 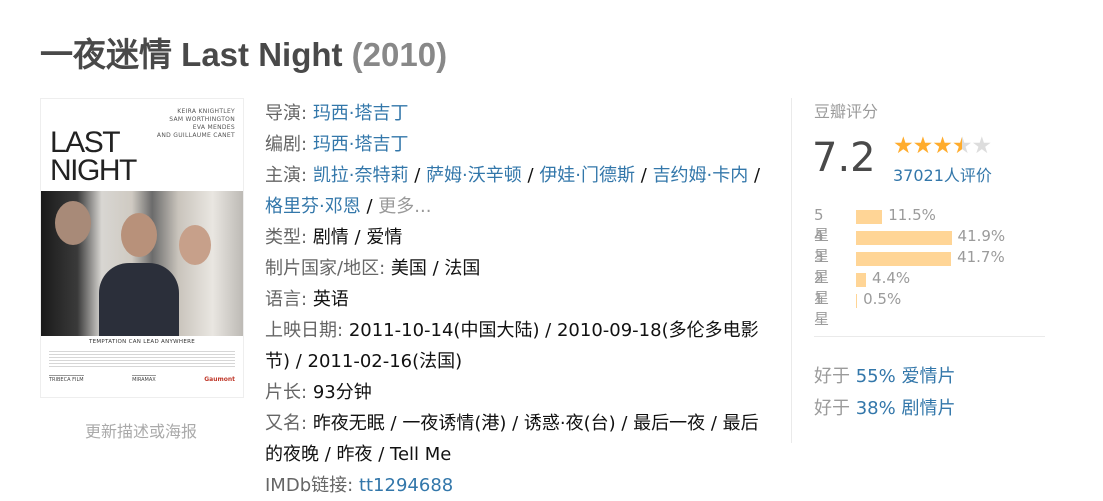 What do you see at coordinates (361, 175) in the screenshot?
I see `cast-link: 凯拉·奈特莉` at bounding box center [361, 175].